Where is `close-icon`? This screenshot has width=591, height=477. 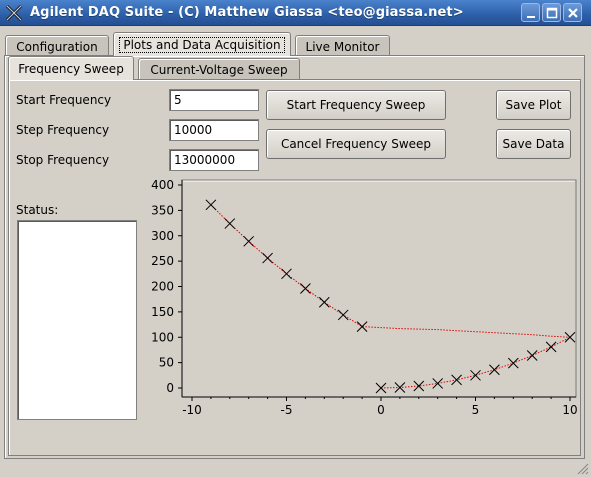
close-icon is located at coordinates (573, 13).